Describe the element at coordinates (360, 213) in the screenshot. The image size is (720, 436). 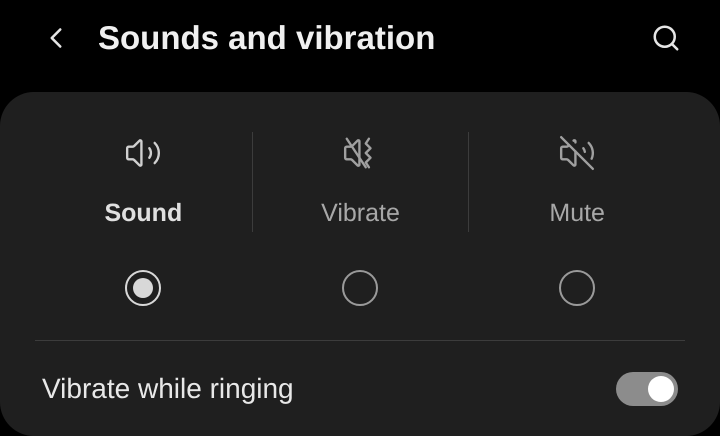
I see `mode-label: Vibrate` at that location.